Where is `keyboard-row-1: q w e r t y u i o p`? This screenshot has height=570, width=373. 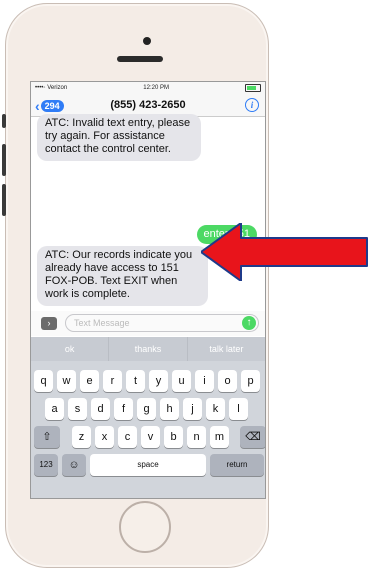
keyboard-row-1: q w e r t y u i o p is located at coordinates (147, 381).